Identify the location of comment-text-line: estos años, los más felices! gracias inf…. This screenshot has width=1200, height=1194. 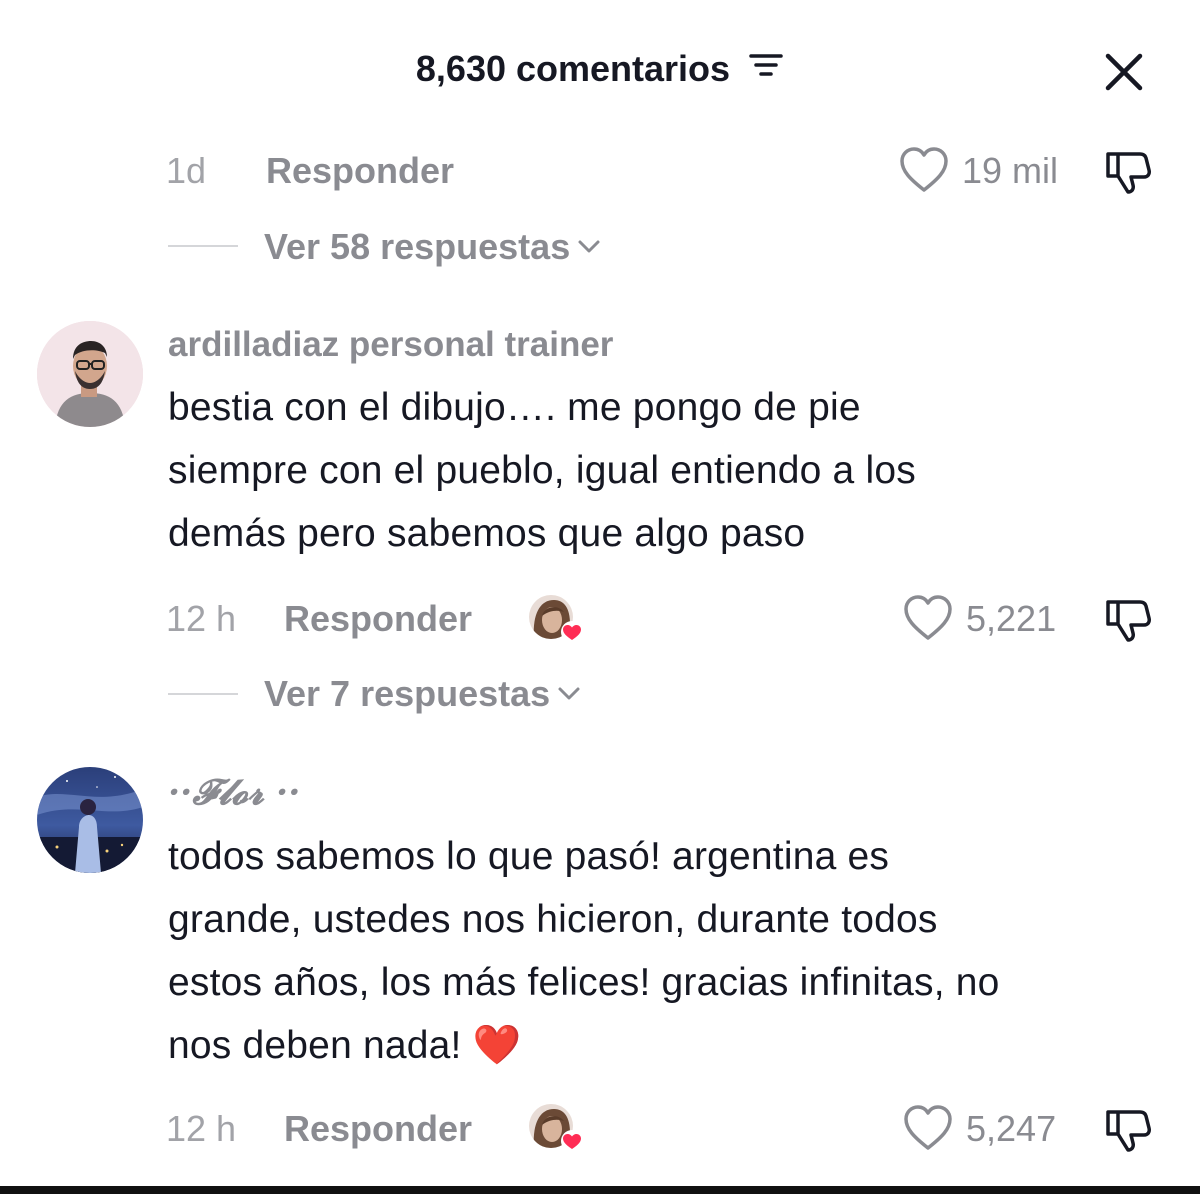
(584, 982).